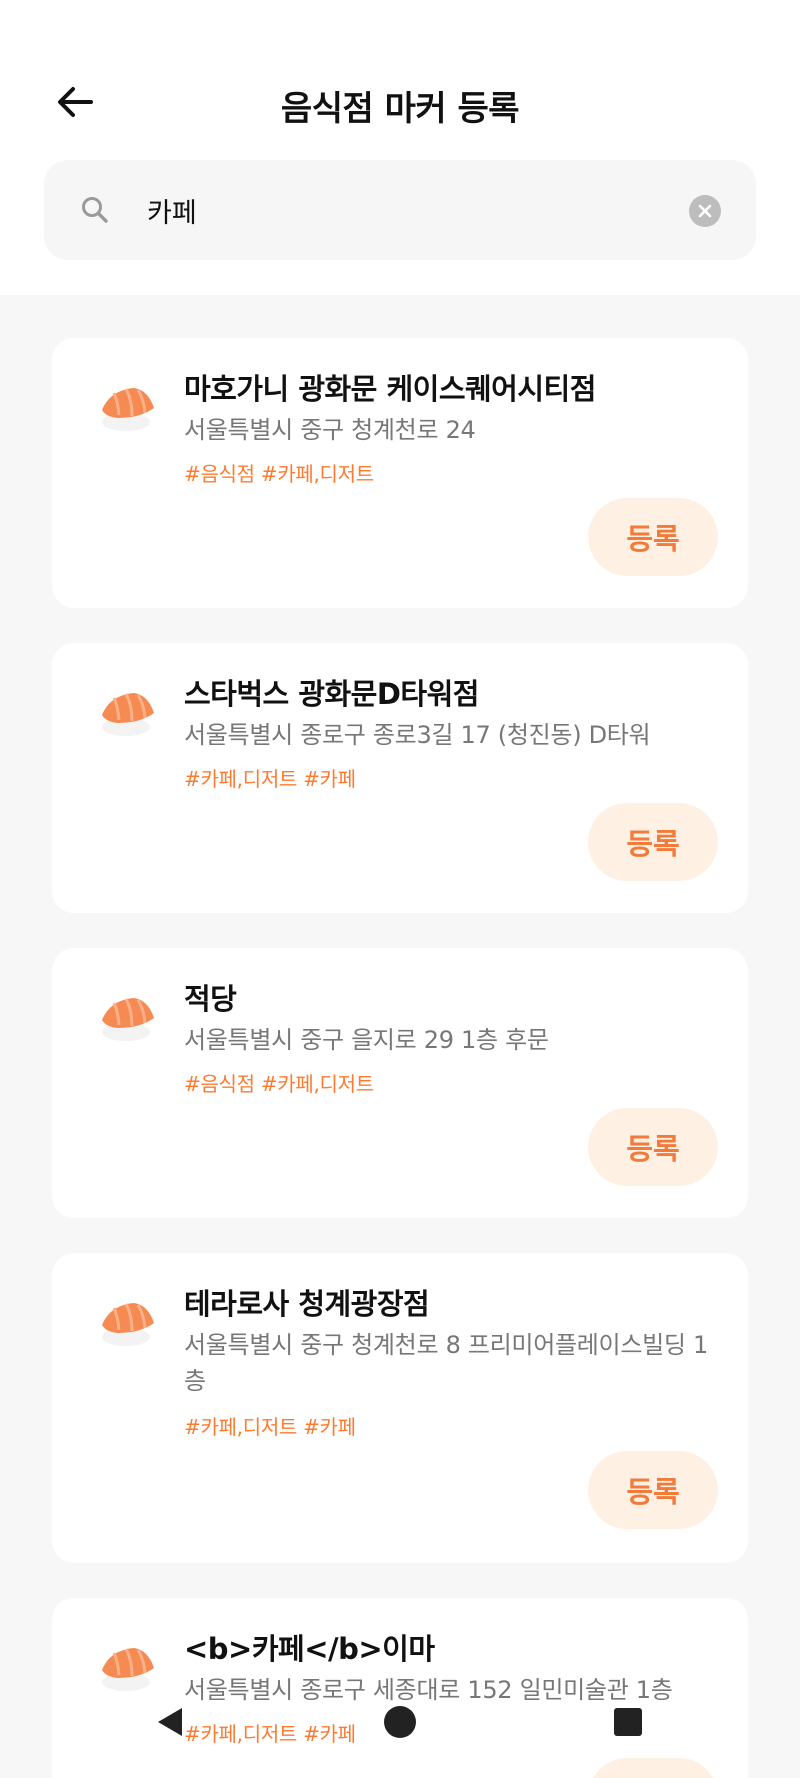 The image size is (800, 1778). I want to click on place-address: 서울특별시 중구 을지로 29 1층 후문, so click(366, 1040).